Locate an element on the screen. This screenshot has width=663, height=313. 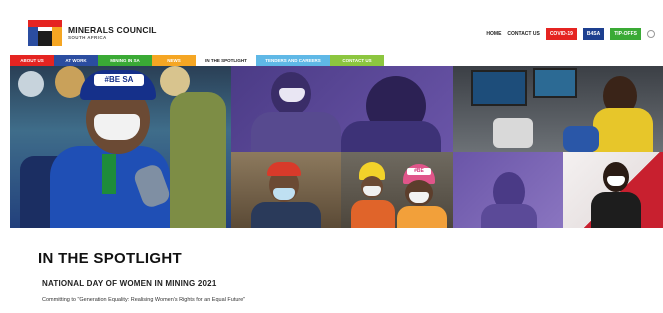
helmet-sticker-small-text: #BE is located at coordinates (419, 171).